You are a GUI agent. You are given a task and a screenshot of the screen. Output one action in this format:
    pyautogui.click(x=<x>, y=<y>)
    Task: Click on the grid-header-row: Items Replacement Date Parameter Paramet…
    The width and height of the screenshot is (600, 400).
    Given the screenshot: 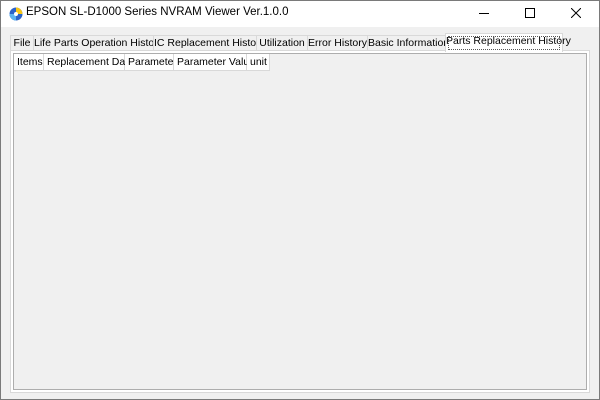 What is the action you would take?
    pyautogui.click(x=300, y=62)
    